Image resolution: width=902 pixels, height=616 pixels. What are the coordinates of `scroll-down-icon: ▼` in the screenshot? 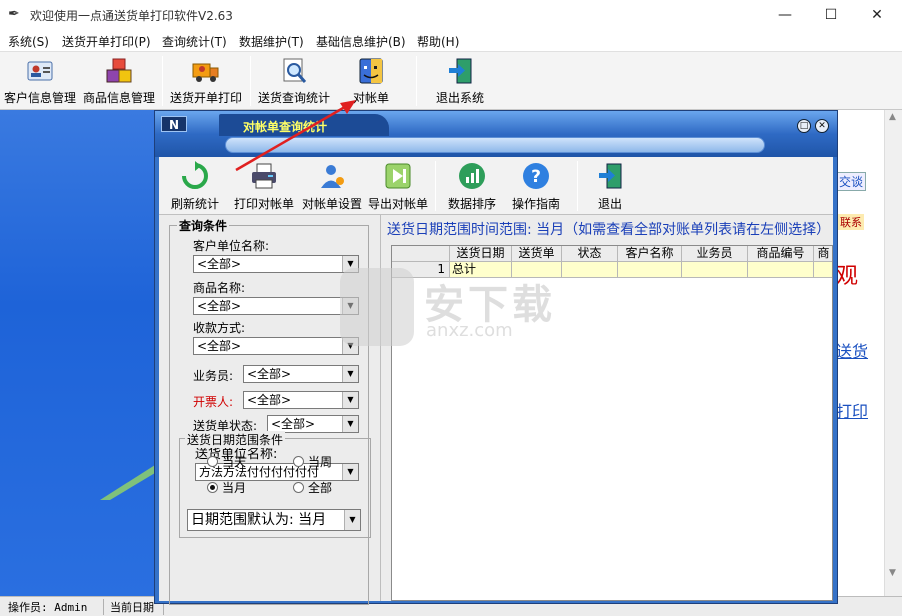 It's located at (892, 573).